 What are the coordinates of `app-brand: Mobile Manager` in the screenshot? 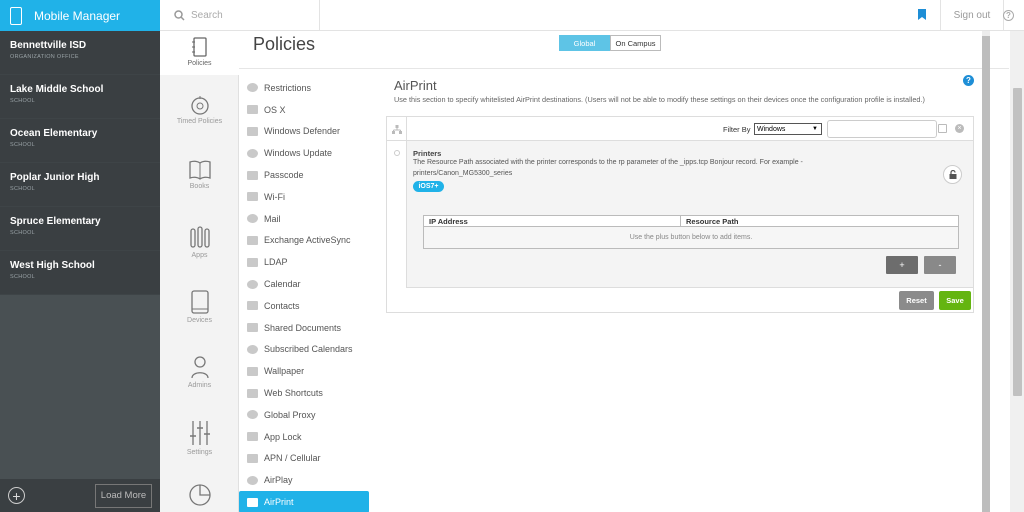 It's located at (80, 15).